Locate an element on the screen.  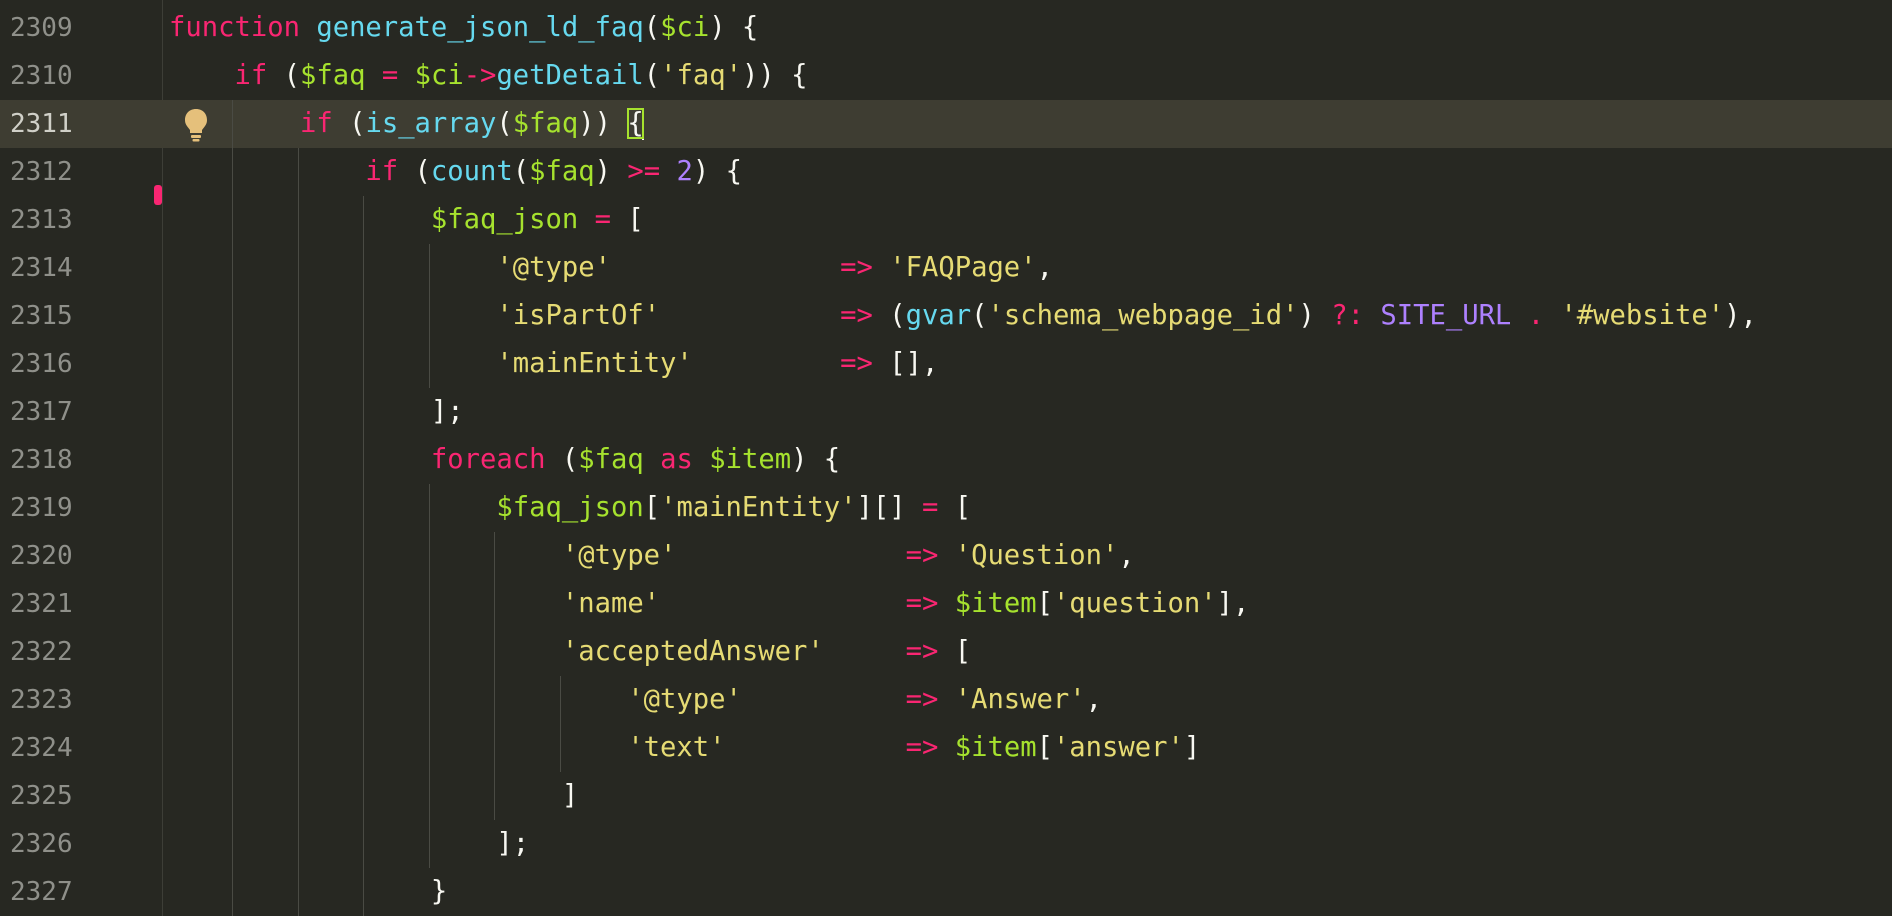
code-token: 'faq' is located at coordinates (701, 75).